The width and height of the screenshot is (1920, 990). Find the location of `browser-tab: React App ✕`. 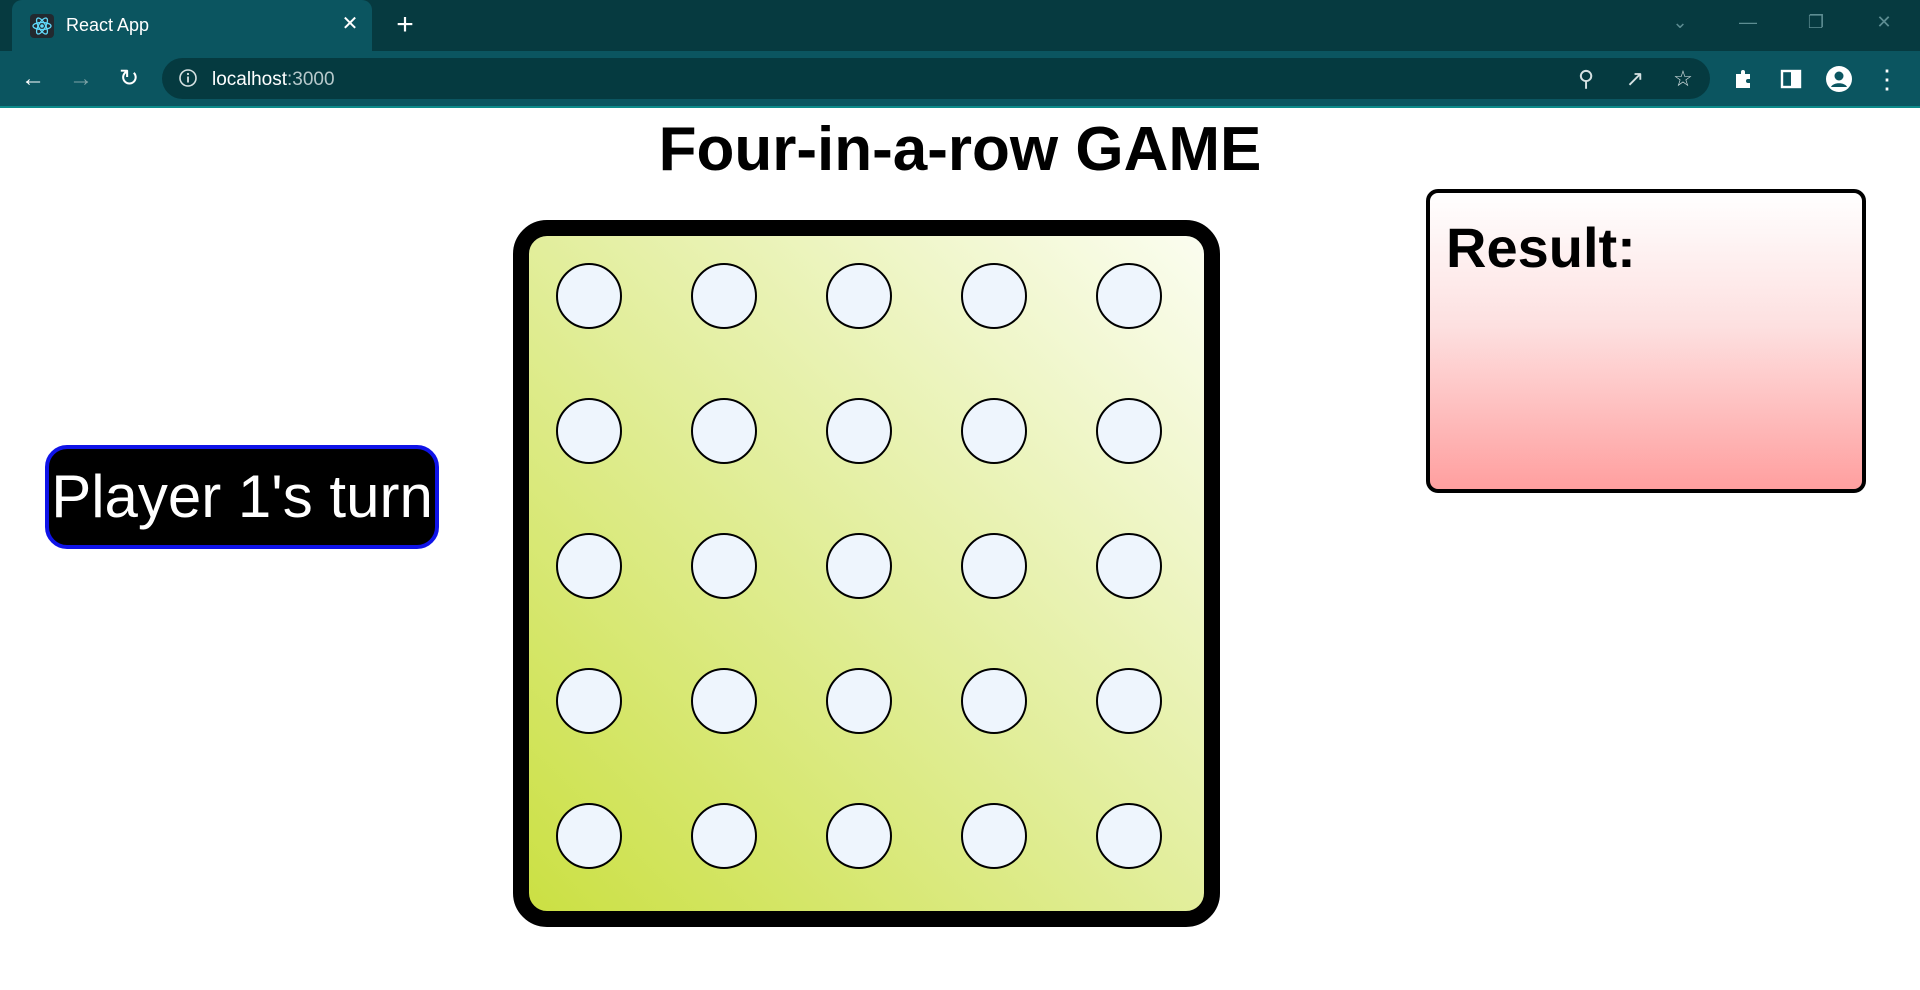

browser-tab: React App ✕ is located at coordinates (192, 25).